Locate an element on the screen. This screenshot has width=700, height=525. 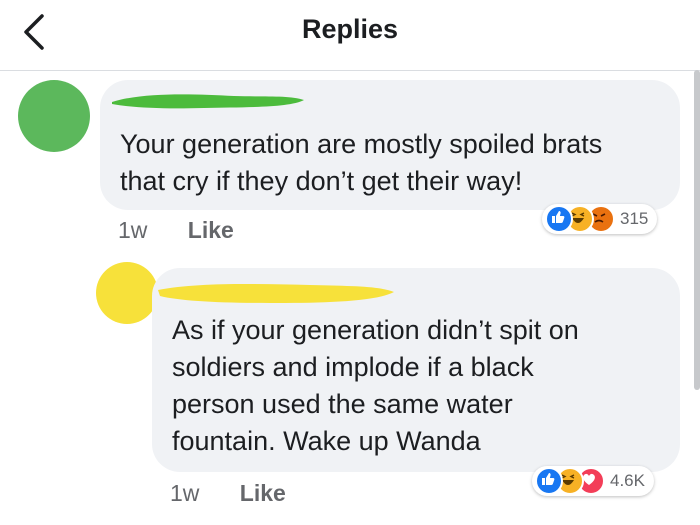
header-bar: Replies is located at coordinates (350, 35).